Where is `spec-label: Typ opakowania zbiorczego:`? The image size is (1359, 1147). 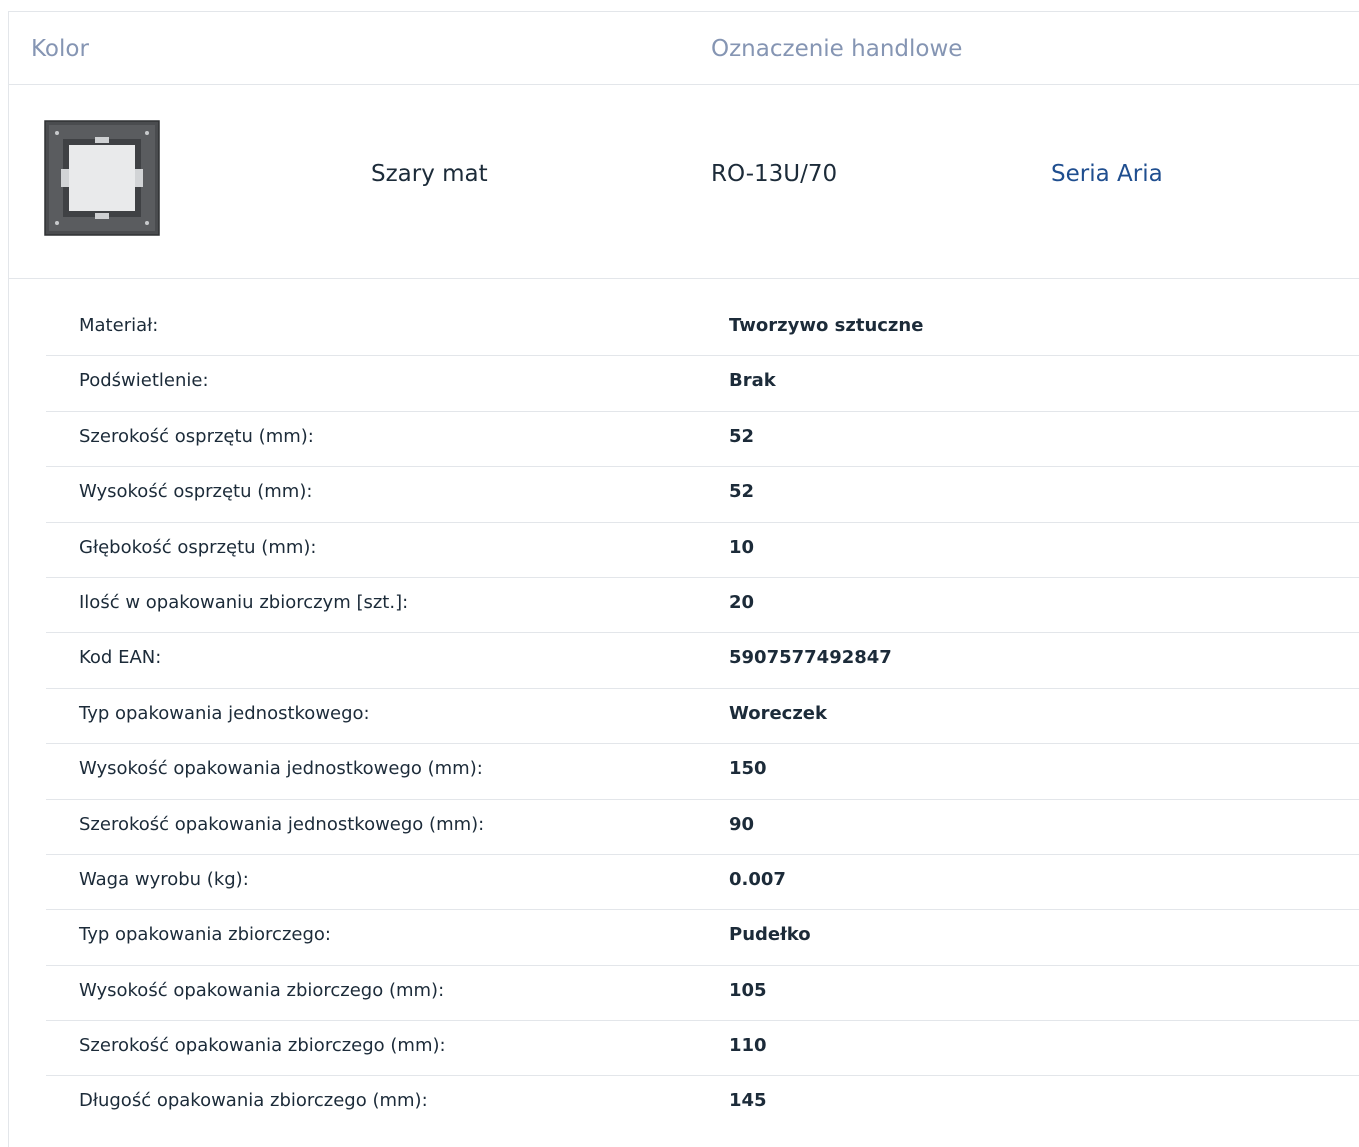 spec-label: Typ opakowania zbiorczego: is located at coordinates (205, 935).